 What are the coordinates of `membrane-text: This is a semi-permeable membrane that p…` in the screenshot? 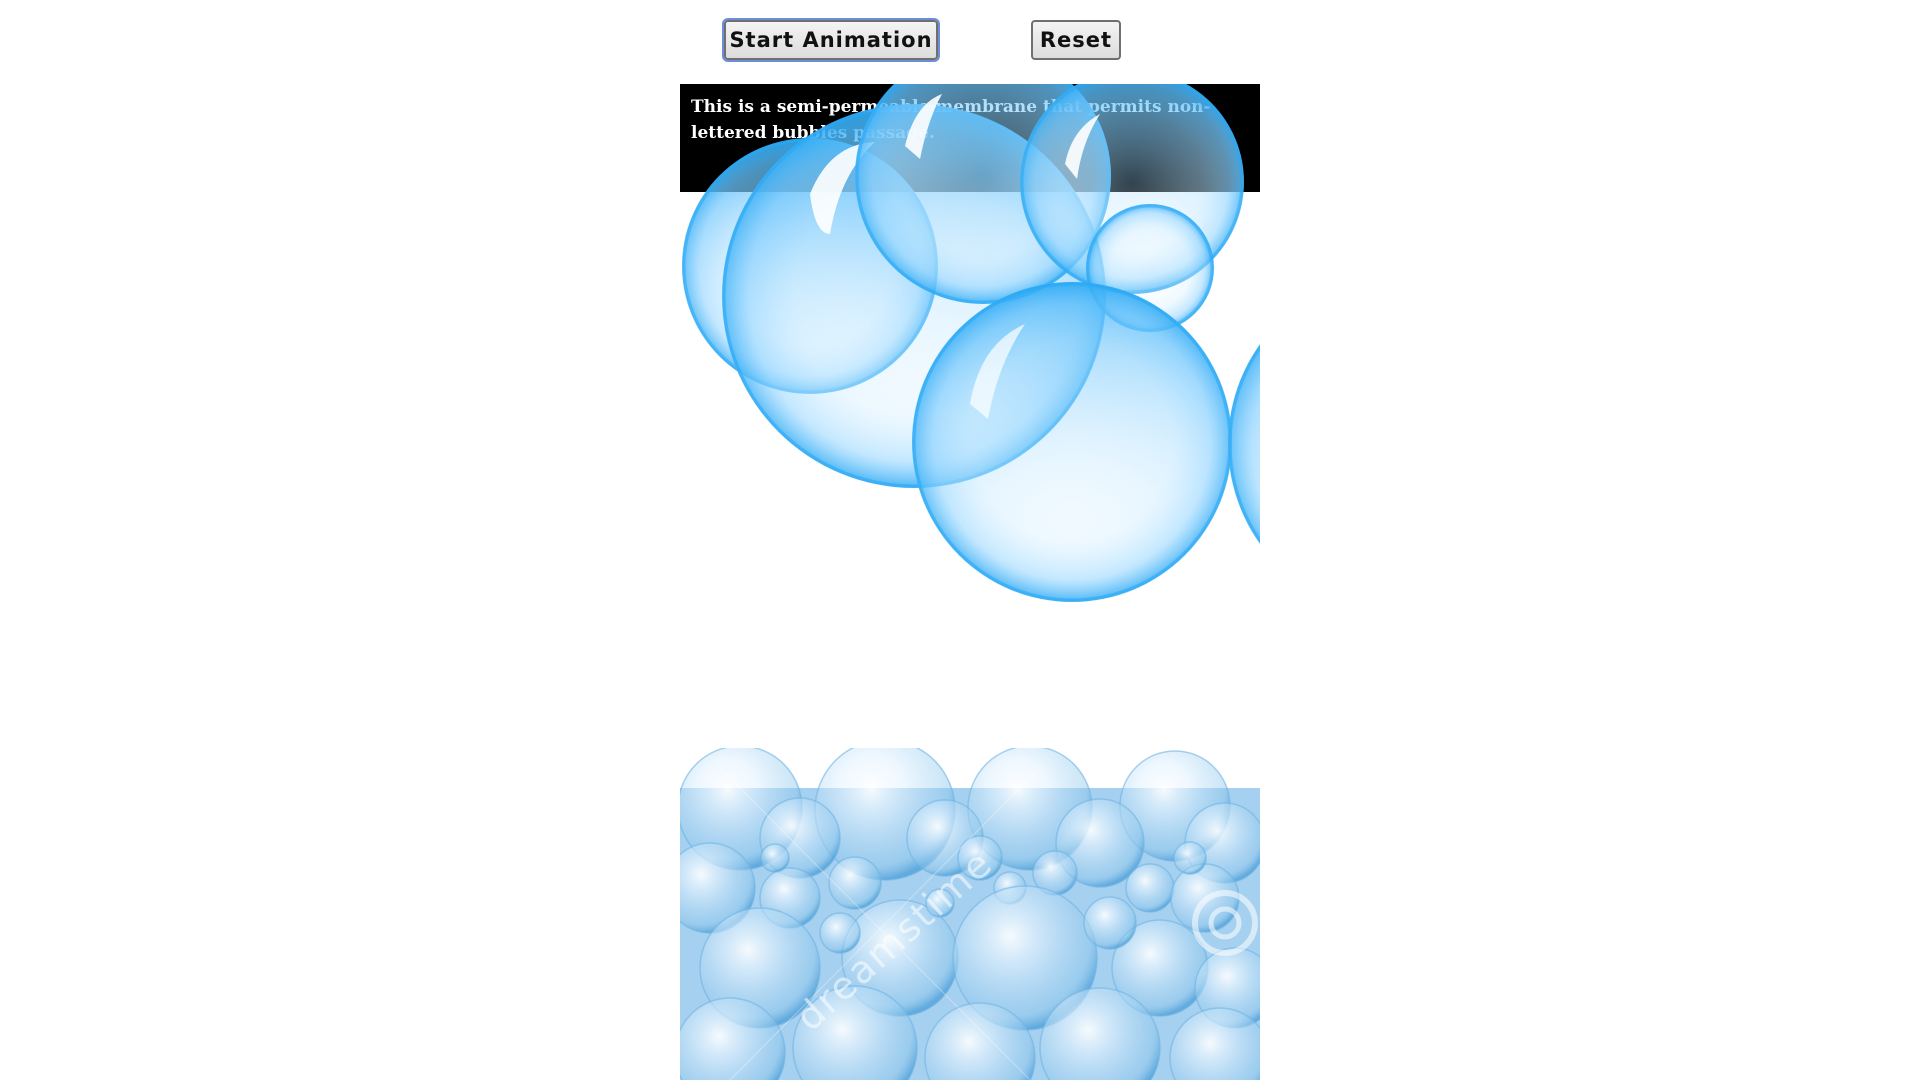 It's located at (951, 120).